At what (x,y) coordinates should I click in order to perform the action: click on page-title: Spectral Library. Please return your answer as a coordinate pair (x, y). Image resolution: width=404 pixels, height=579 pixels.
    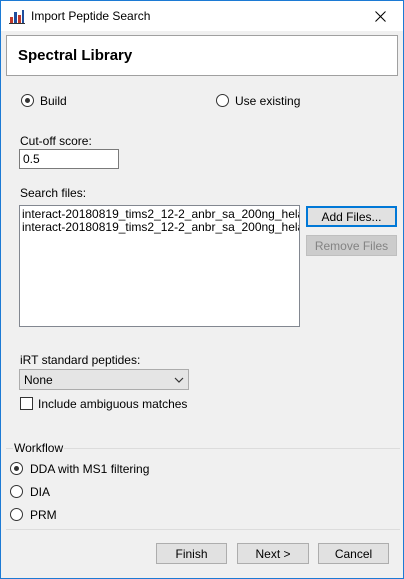
    Looking at the image, I should click on (75, 55).